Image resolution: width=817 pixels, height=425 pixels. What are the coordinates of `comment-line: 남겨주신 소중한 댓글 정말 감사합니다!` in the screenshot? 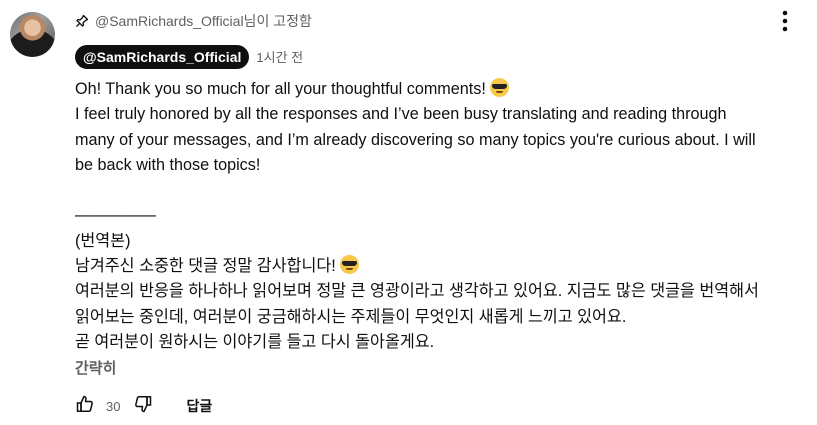 It's located at (445, 266).